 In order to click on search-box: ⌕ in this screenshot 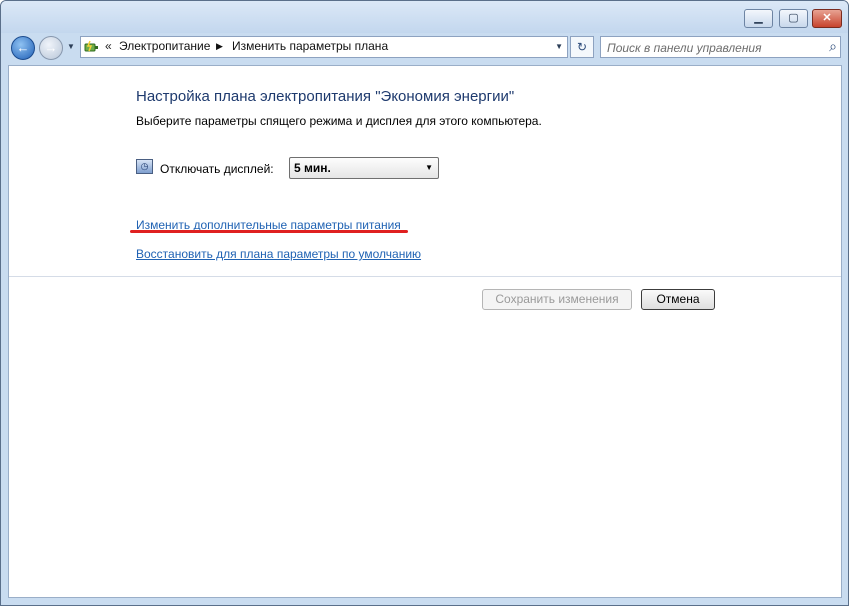, I will do `click(720, 47)`.